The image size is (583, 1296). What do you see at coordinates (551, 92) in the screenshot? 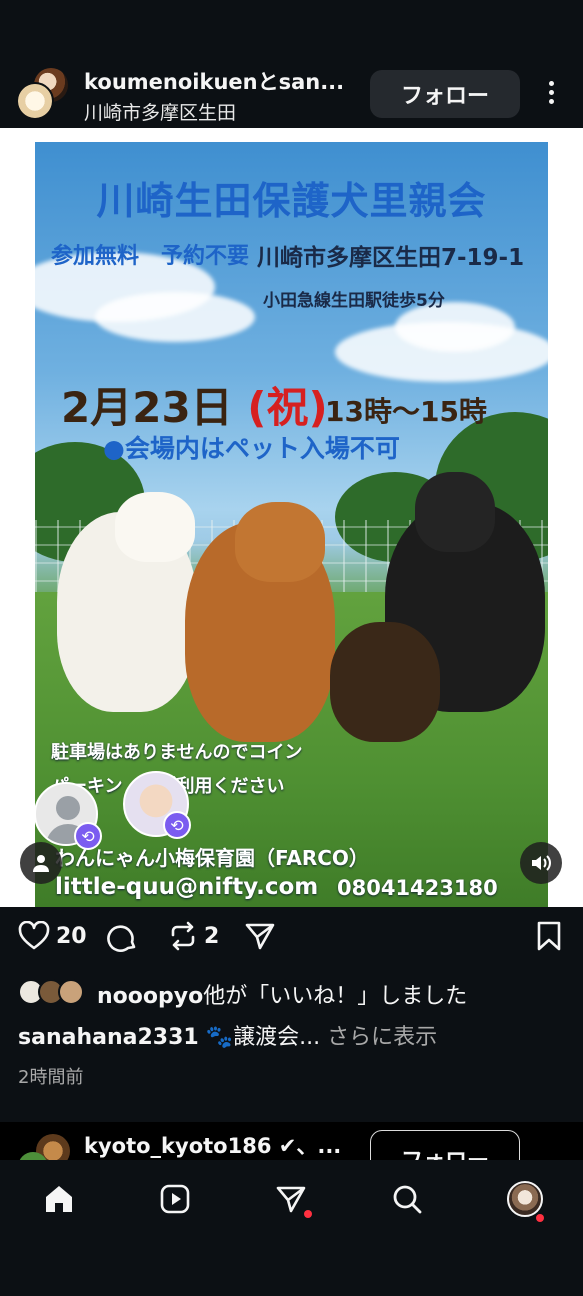
I see `more-icon` at bounding box center [551, 92].